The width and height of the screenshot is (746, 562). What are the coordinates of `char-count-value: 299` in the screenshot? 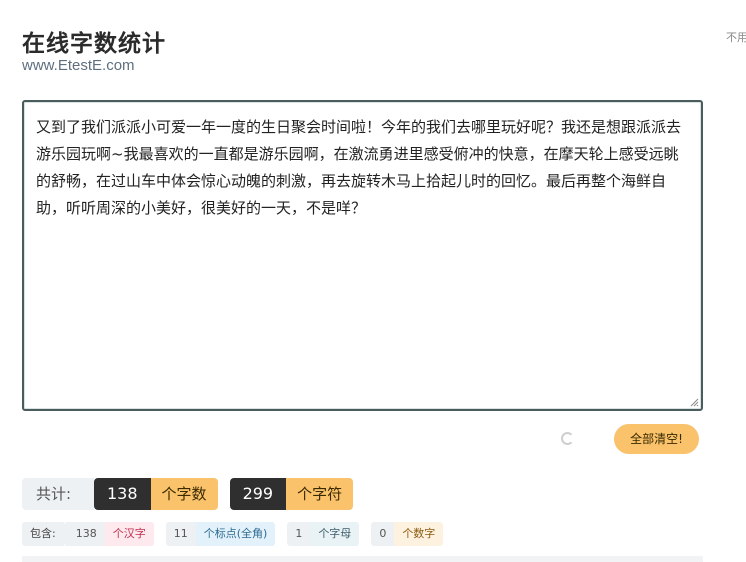 It's located at (258, 494).